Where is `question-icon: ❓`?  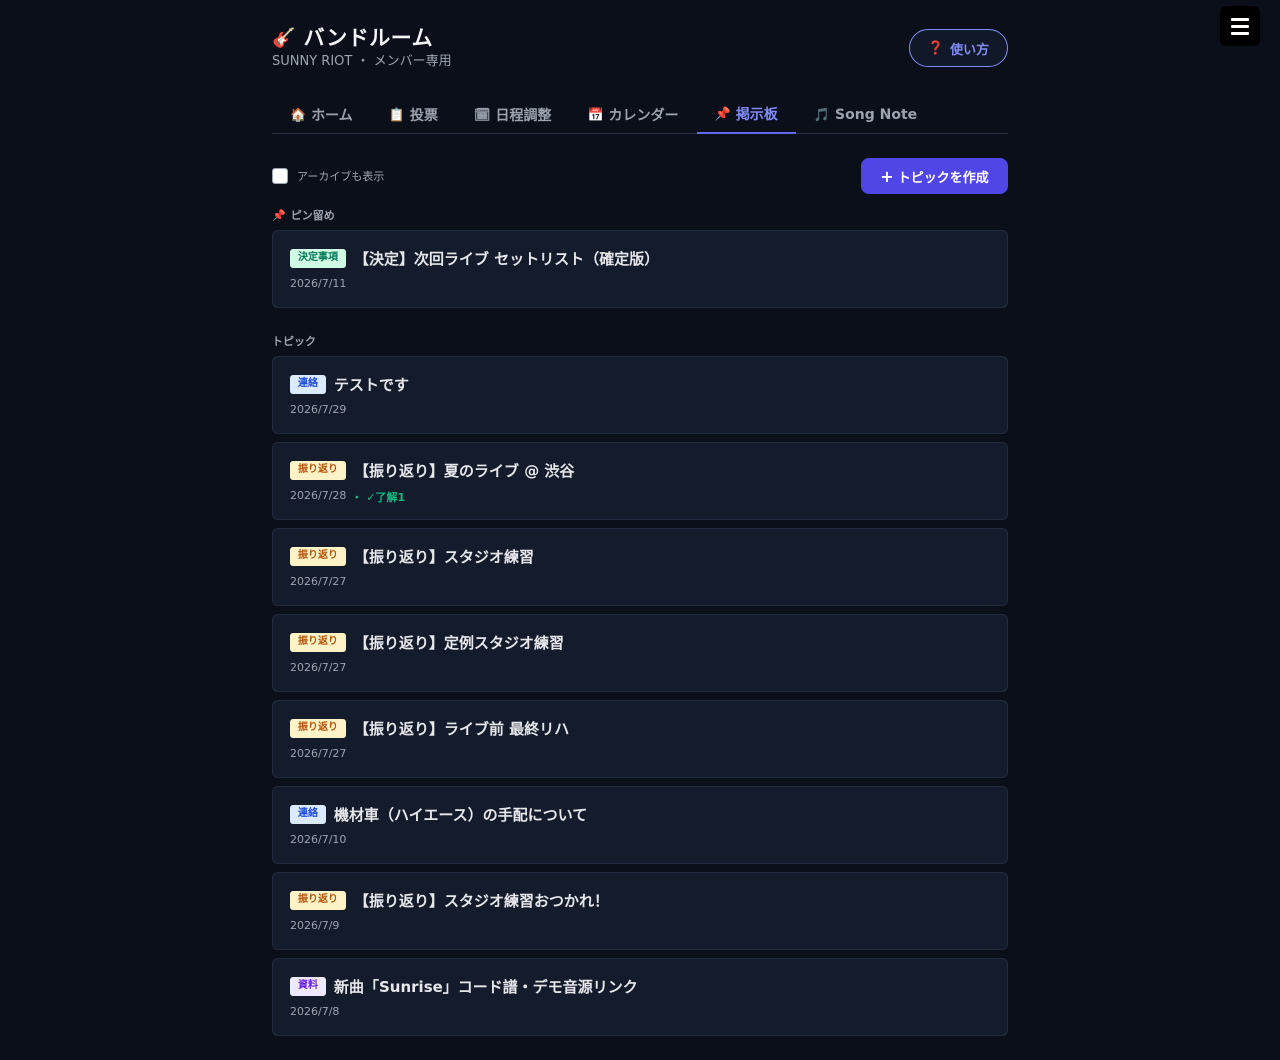
question-icon: ❓ is located at coordinates (936, 48).